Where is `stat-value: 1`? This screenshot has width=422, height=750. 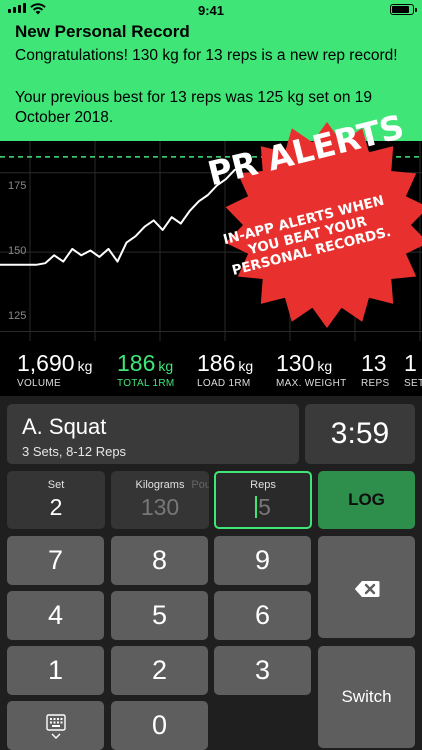
stat-value: 1 is located at coordinates (410, 363).